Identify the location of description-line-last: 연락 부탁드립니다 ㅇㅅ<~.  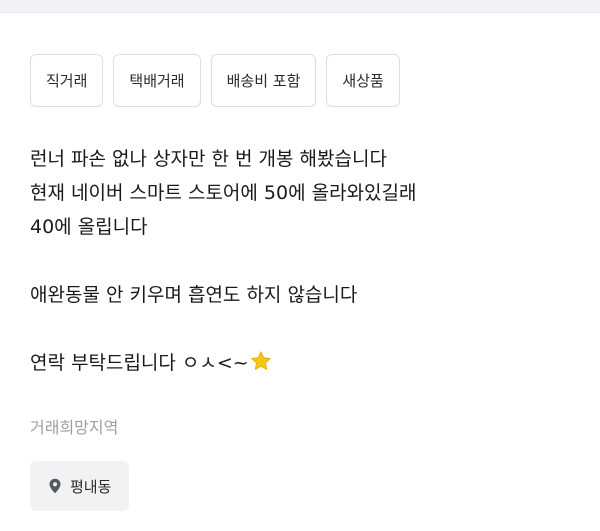
(305, 363).